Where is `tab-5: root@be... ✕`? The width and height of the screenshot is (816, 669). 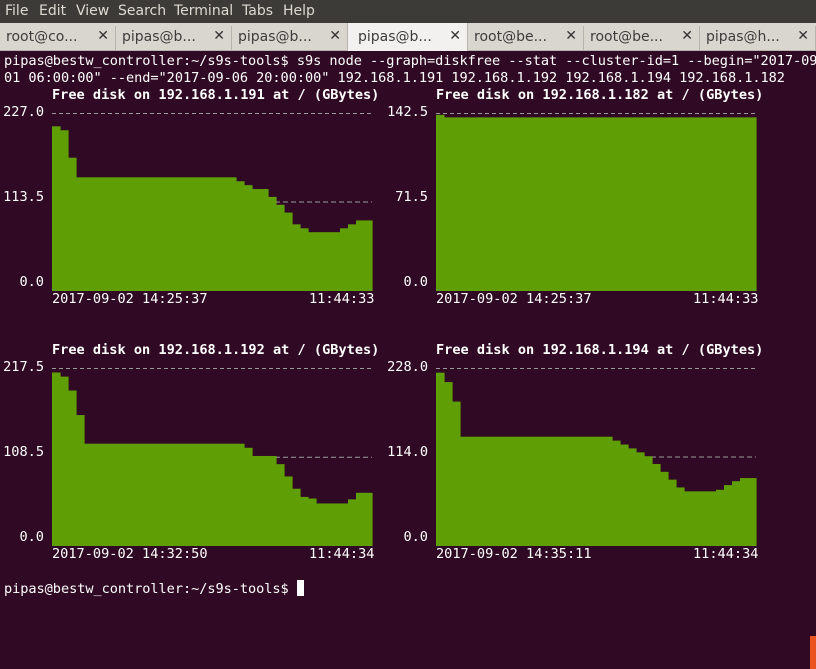
tab-5: root@be... ✕ is located at coordinates (526, 38).